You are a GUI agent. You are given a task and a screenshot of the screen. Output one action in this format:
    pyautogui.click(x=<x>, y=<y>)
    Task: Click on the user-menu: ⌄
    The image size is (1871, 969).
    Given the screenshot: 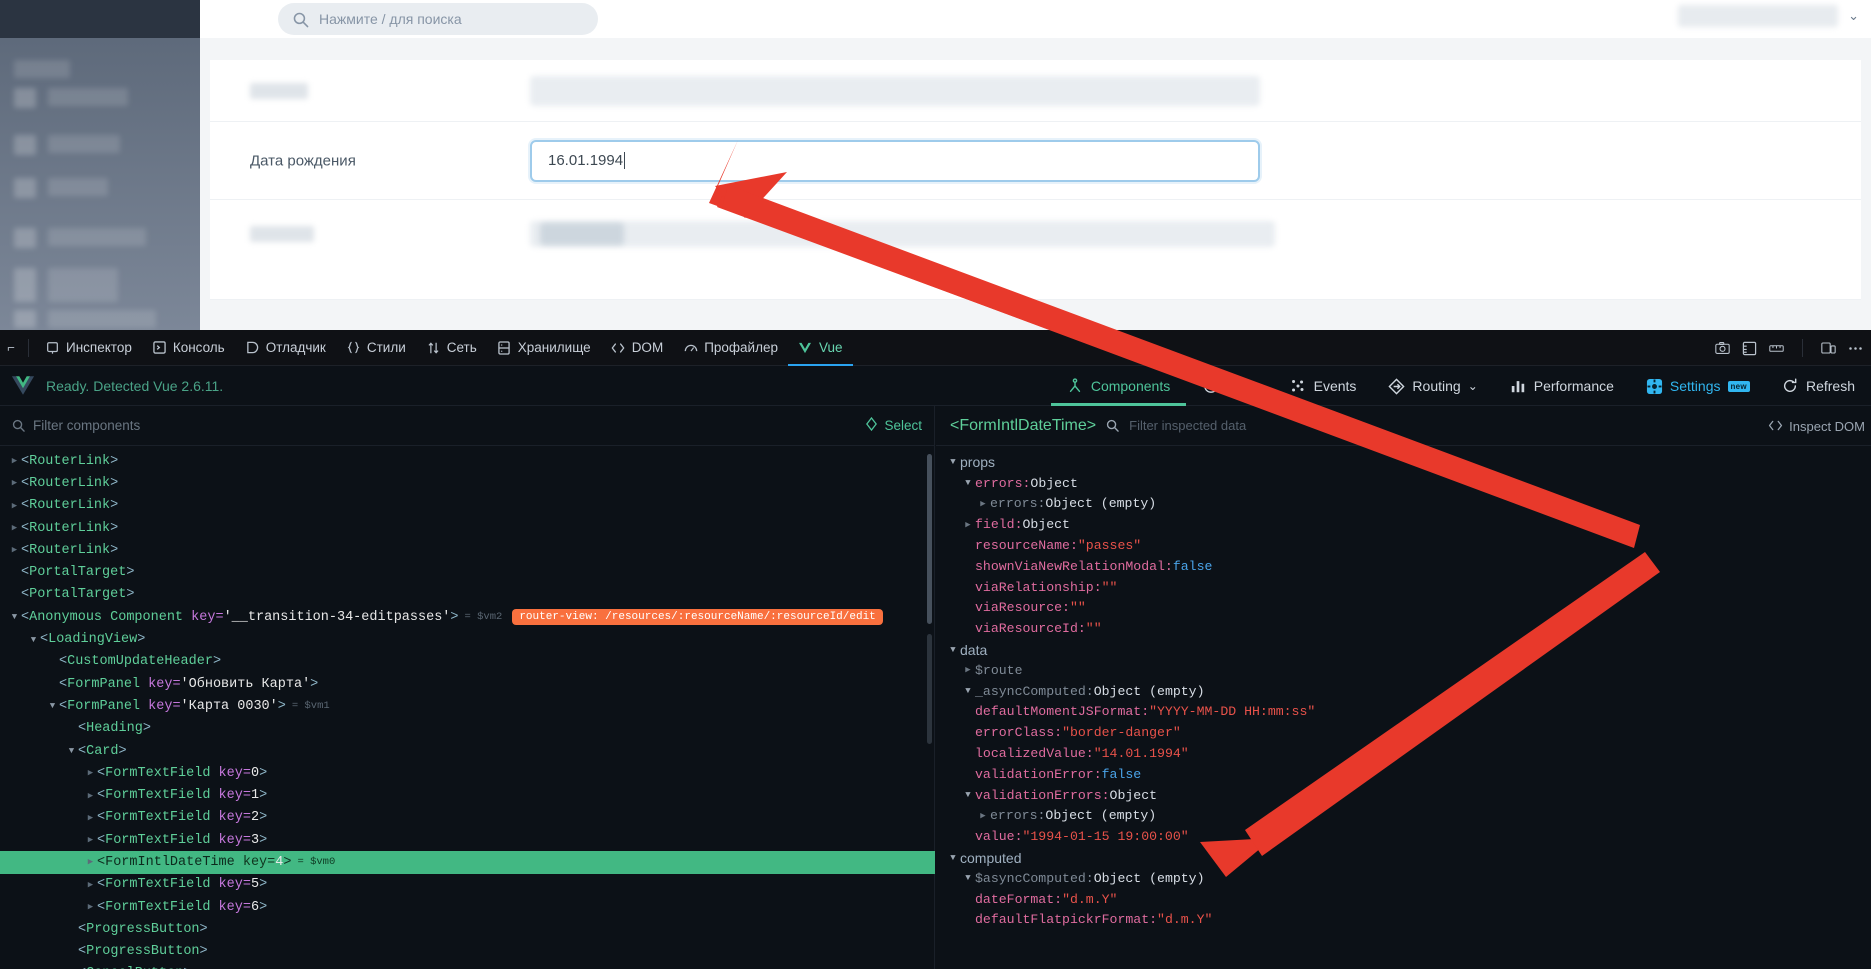 What is the action you would take?
    pyautogui.click(x=1768, y=16)
    